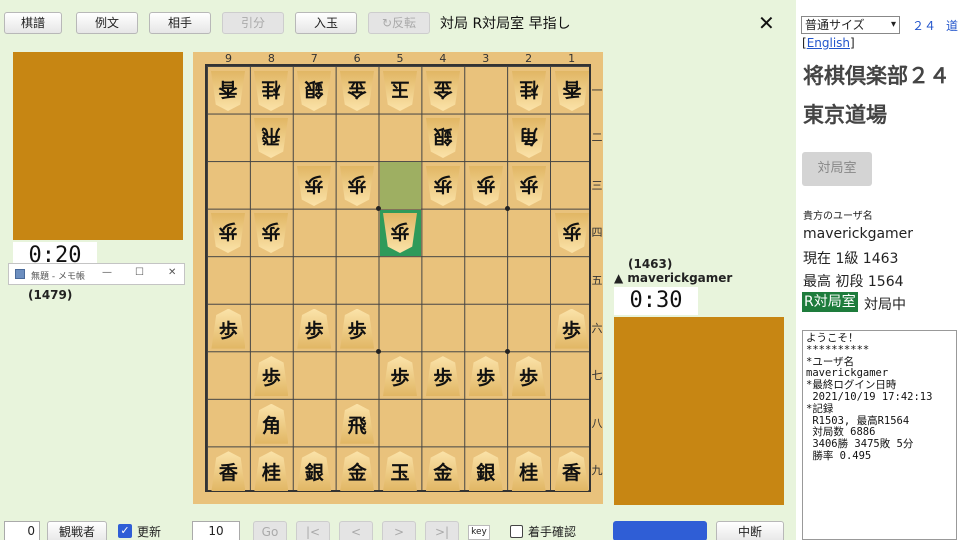  Describe the element at coordinates (516, 531) in the screenshot. I see `chakushu-checkbox` at that location.